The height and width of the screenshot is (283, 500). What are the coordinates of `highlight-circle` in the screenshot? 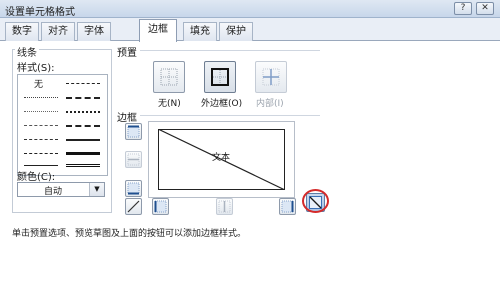 It's located at (315, 201).